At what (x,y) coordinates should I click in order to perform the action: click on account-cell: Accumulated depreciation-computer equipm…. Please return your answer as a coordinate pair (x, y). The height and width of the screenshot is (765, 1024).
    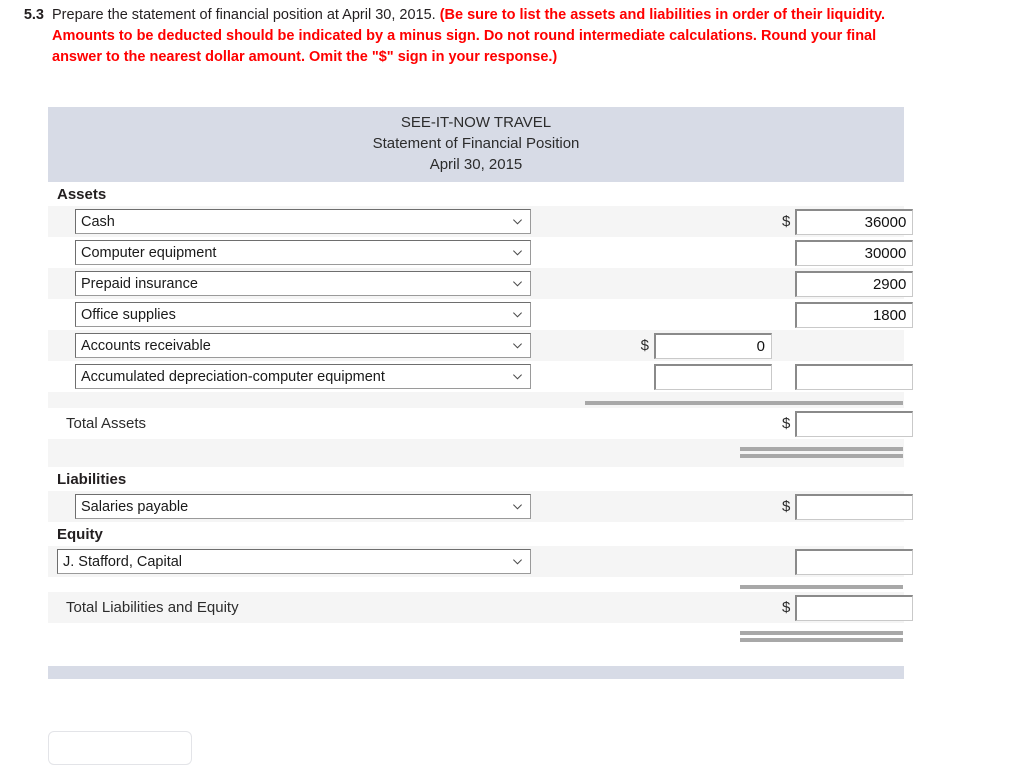
    Looking at the image, I should click on (316, 376).